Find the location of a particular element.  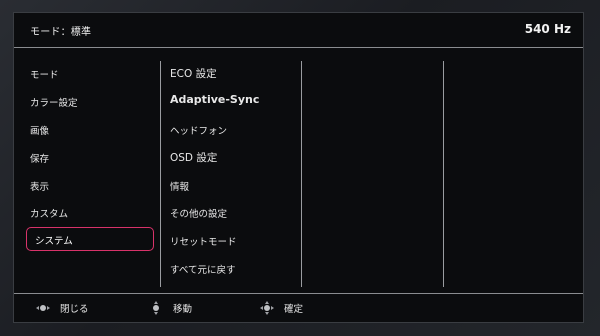

sub-menu-item-adaptive-sync: Adaptive-Sync is located at coordinates (214, 99).